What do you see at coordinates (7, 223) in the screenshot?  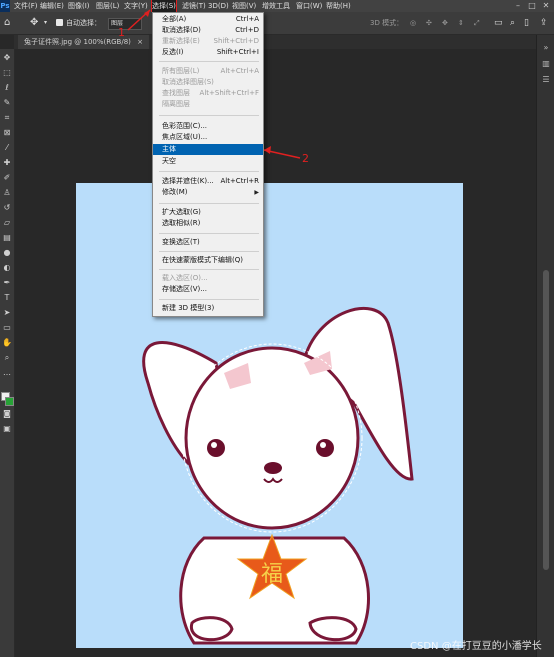 I see `eraser-tool-icon: ▱` at bounding box center [7, 223].